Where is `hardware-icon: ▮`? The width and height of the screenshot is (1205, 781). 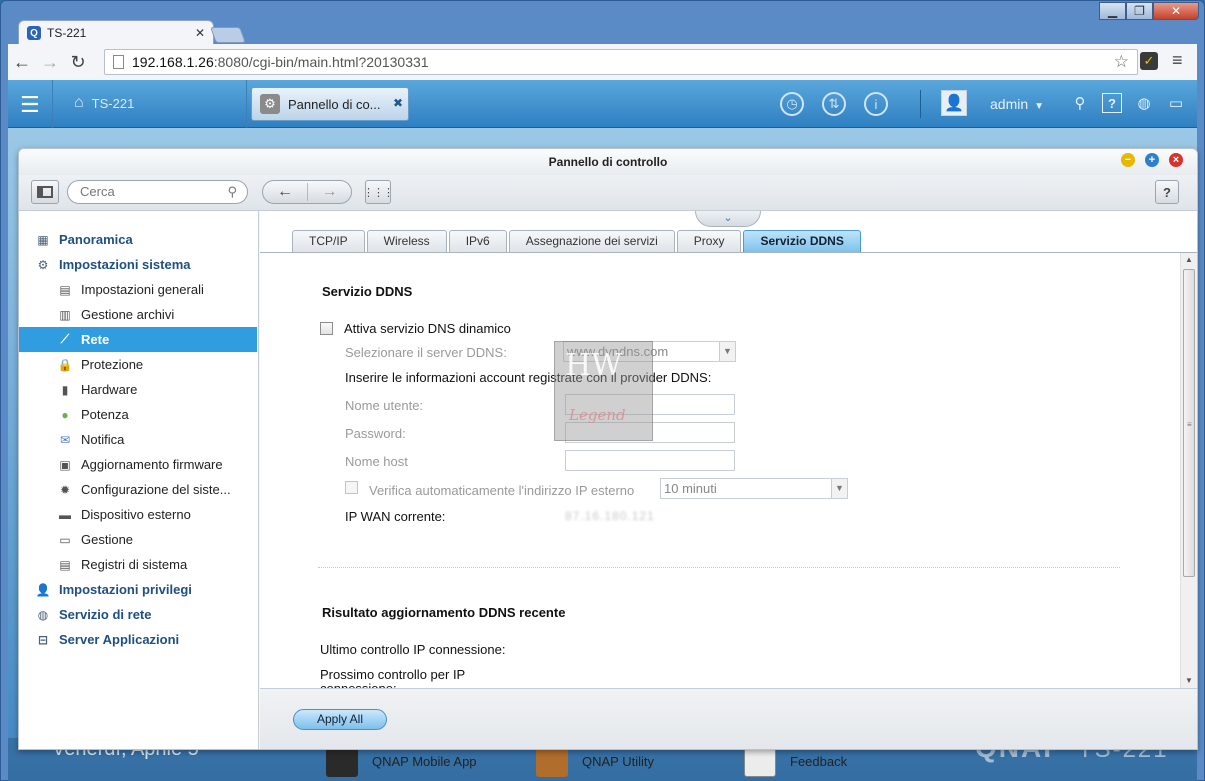
hardware-icon: ▮ is located at coordinates (65, 389).